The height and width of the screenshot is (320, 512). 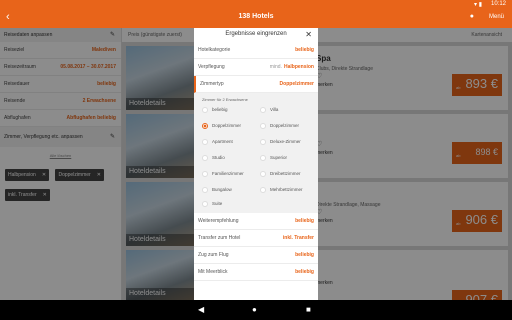 I want to click on row-label: Mit Meerblick, so click(x=213, y=272).